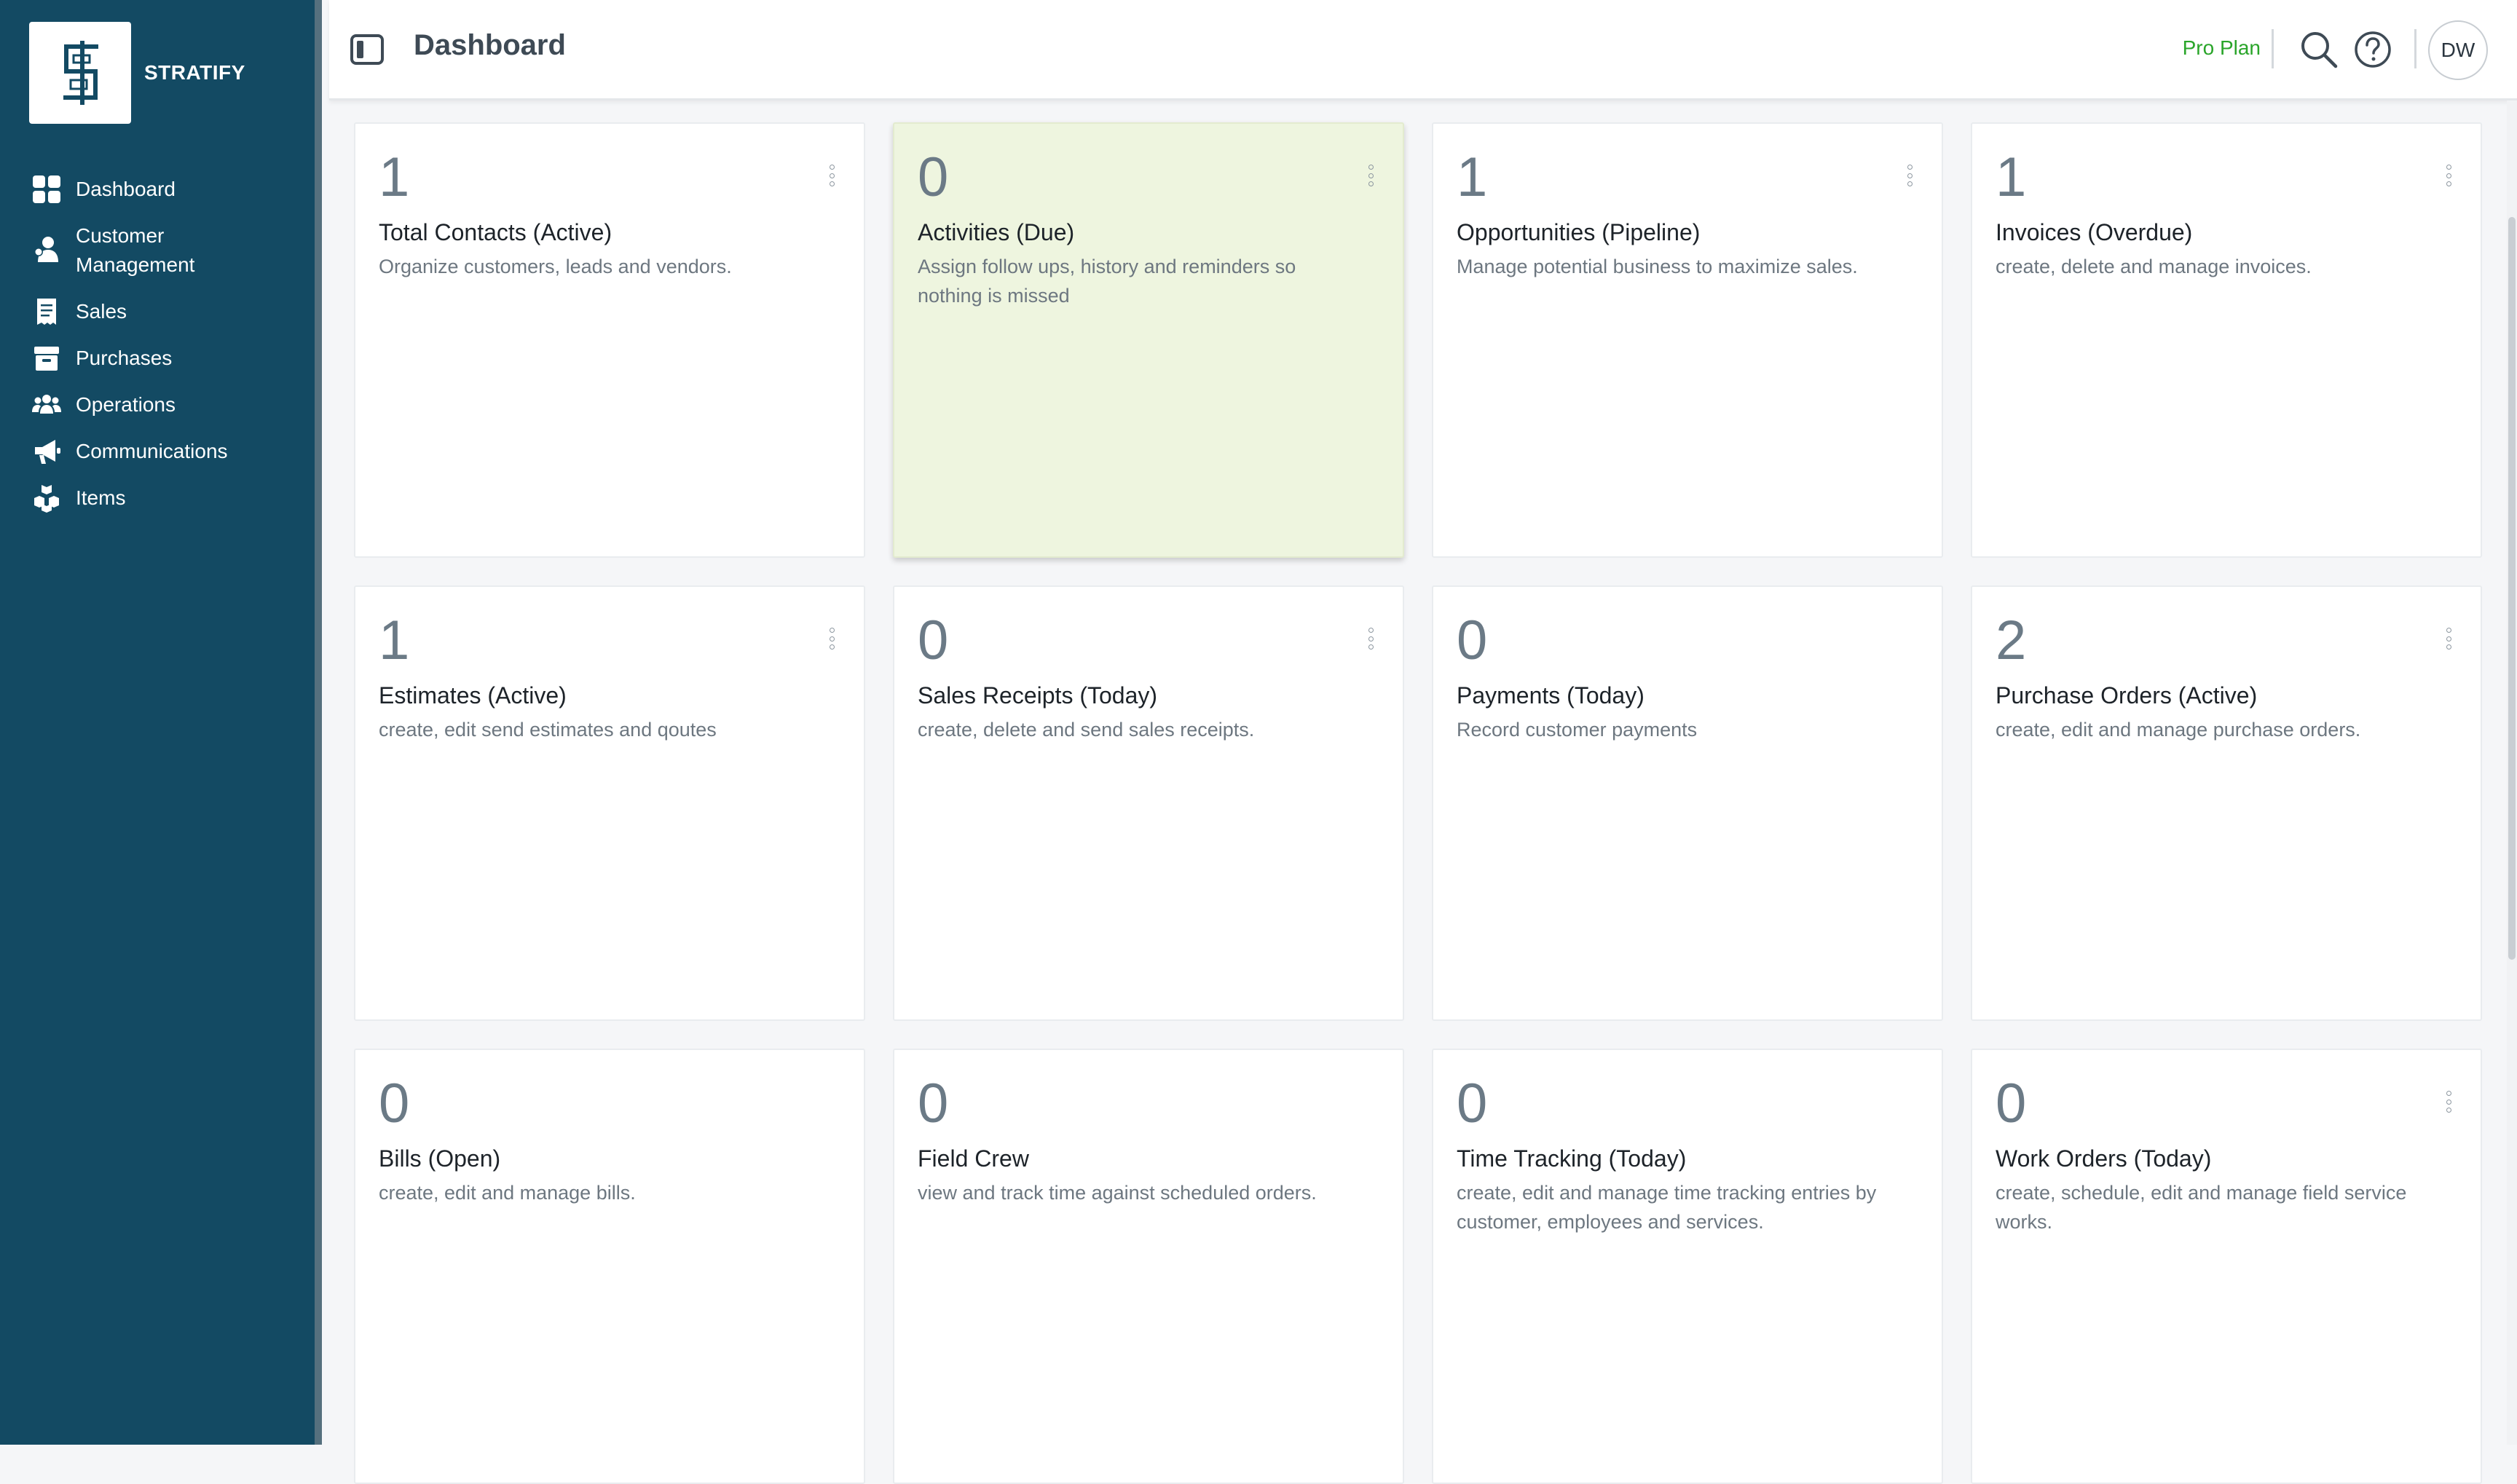 The image size is (2517, 1484). I want to click on customer-icon, so click(48, 249).